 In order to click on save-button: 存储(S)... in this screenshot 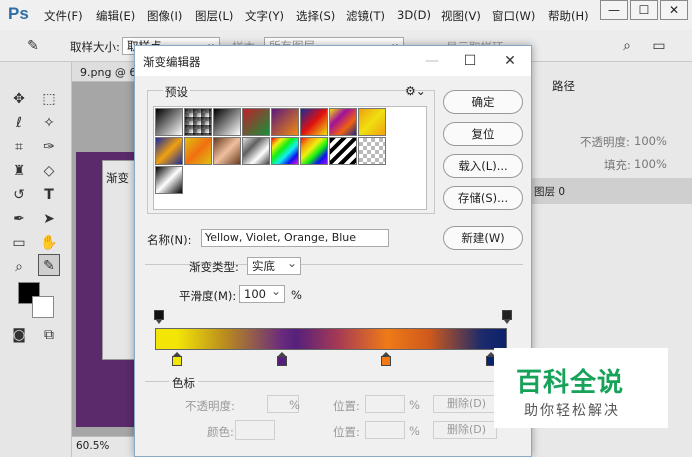, I will do `click(483, 198)`.